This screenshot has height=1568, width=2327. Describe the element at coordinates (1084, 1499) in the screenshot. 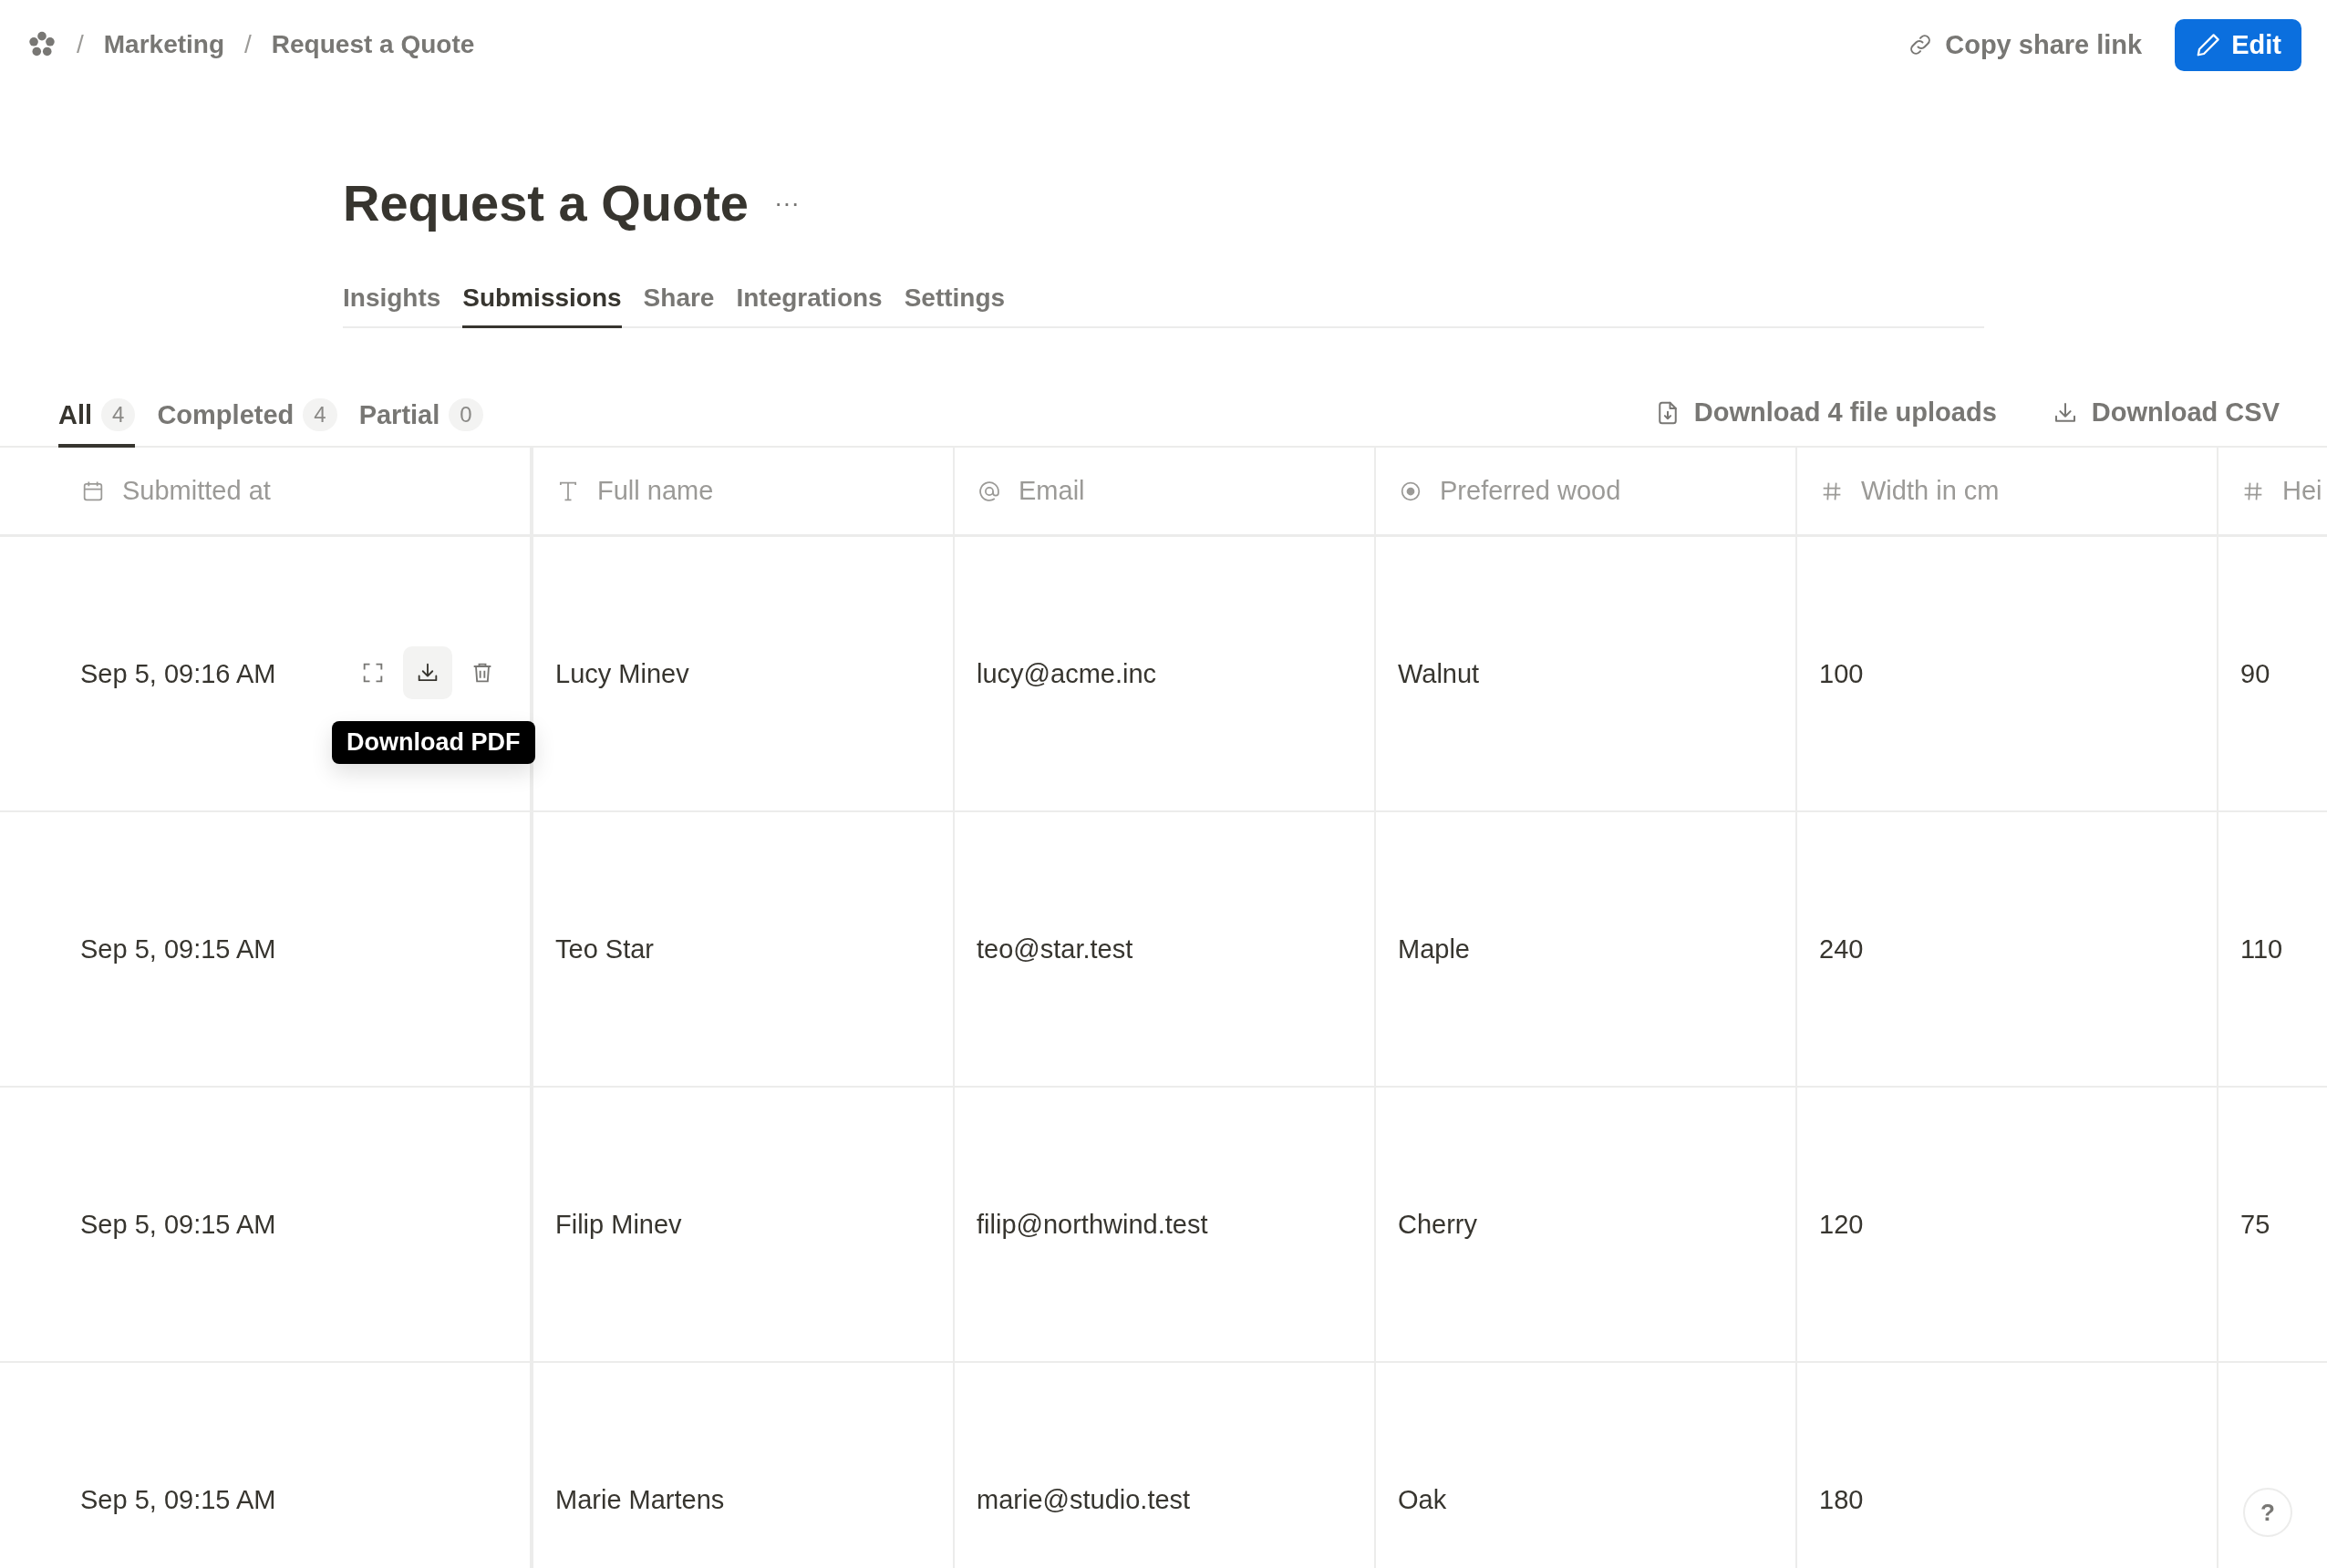

I see `table-cell: marie@studio.test` at that location.